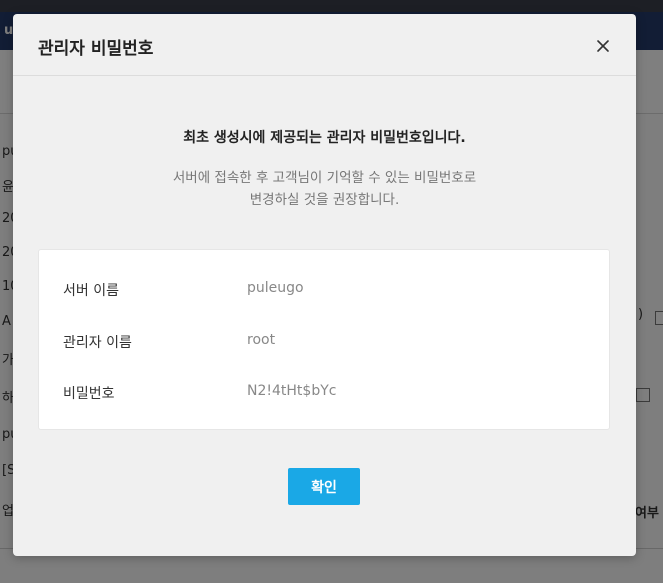  I want to click on description-line: 변경하실 것을 권장합니다., so click(324, 200).